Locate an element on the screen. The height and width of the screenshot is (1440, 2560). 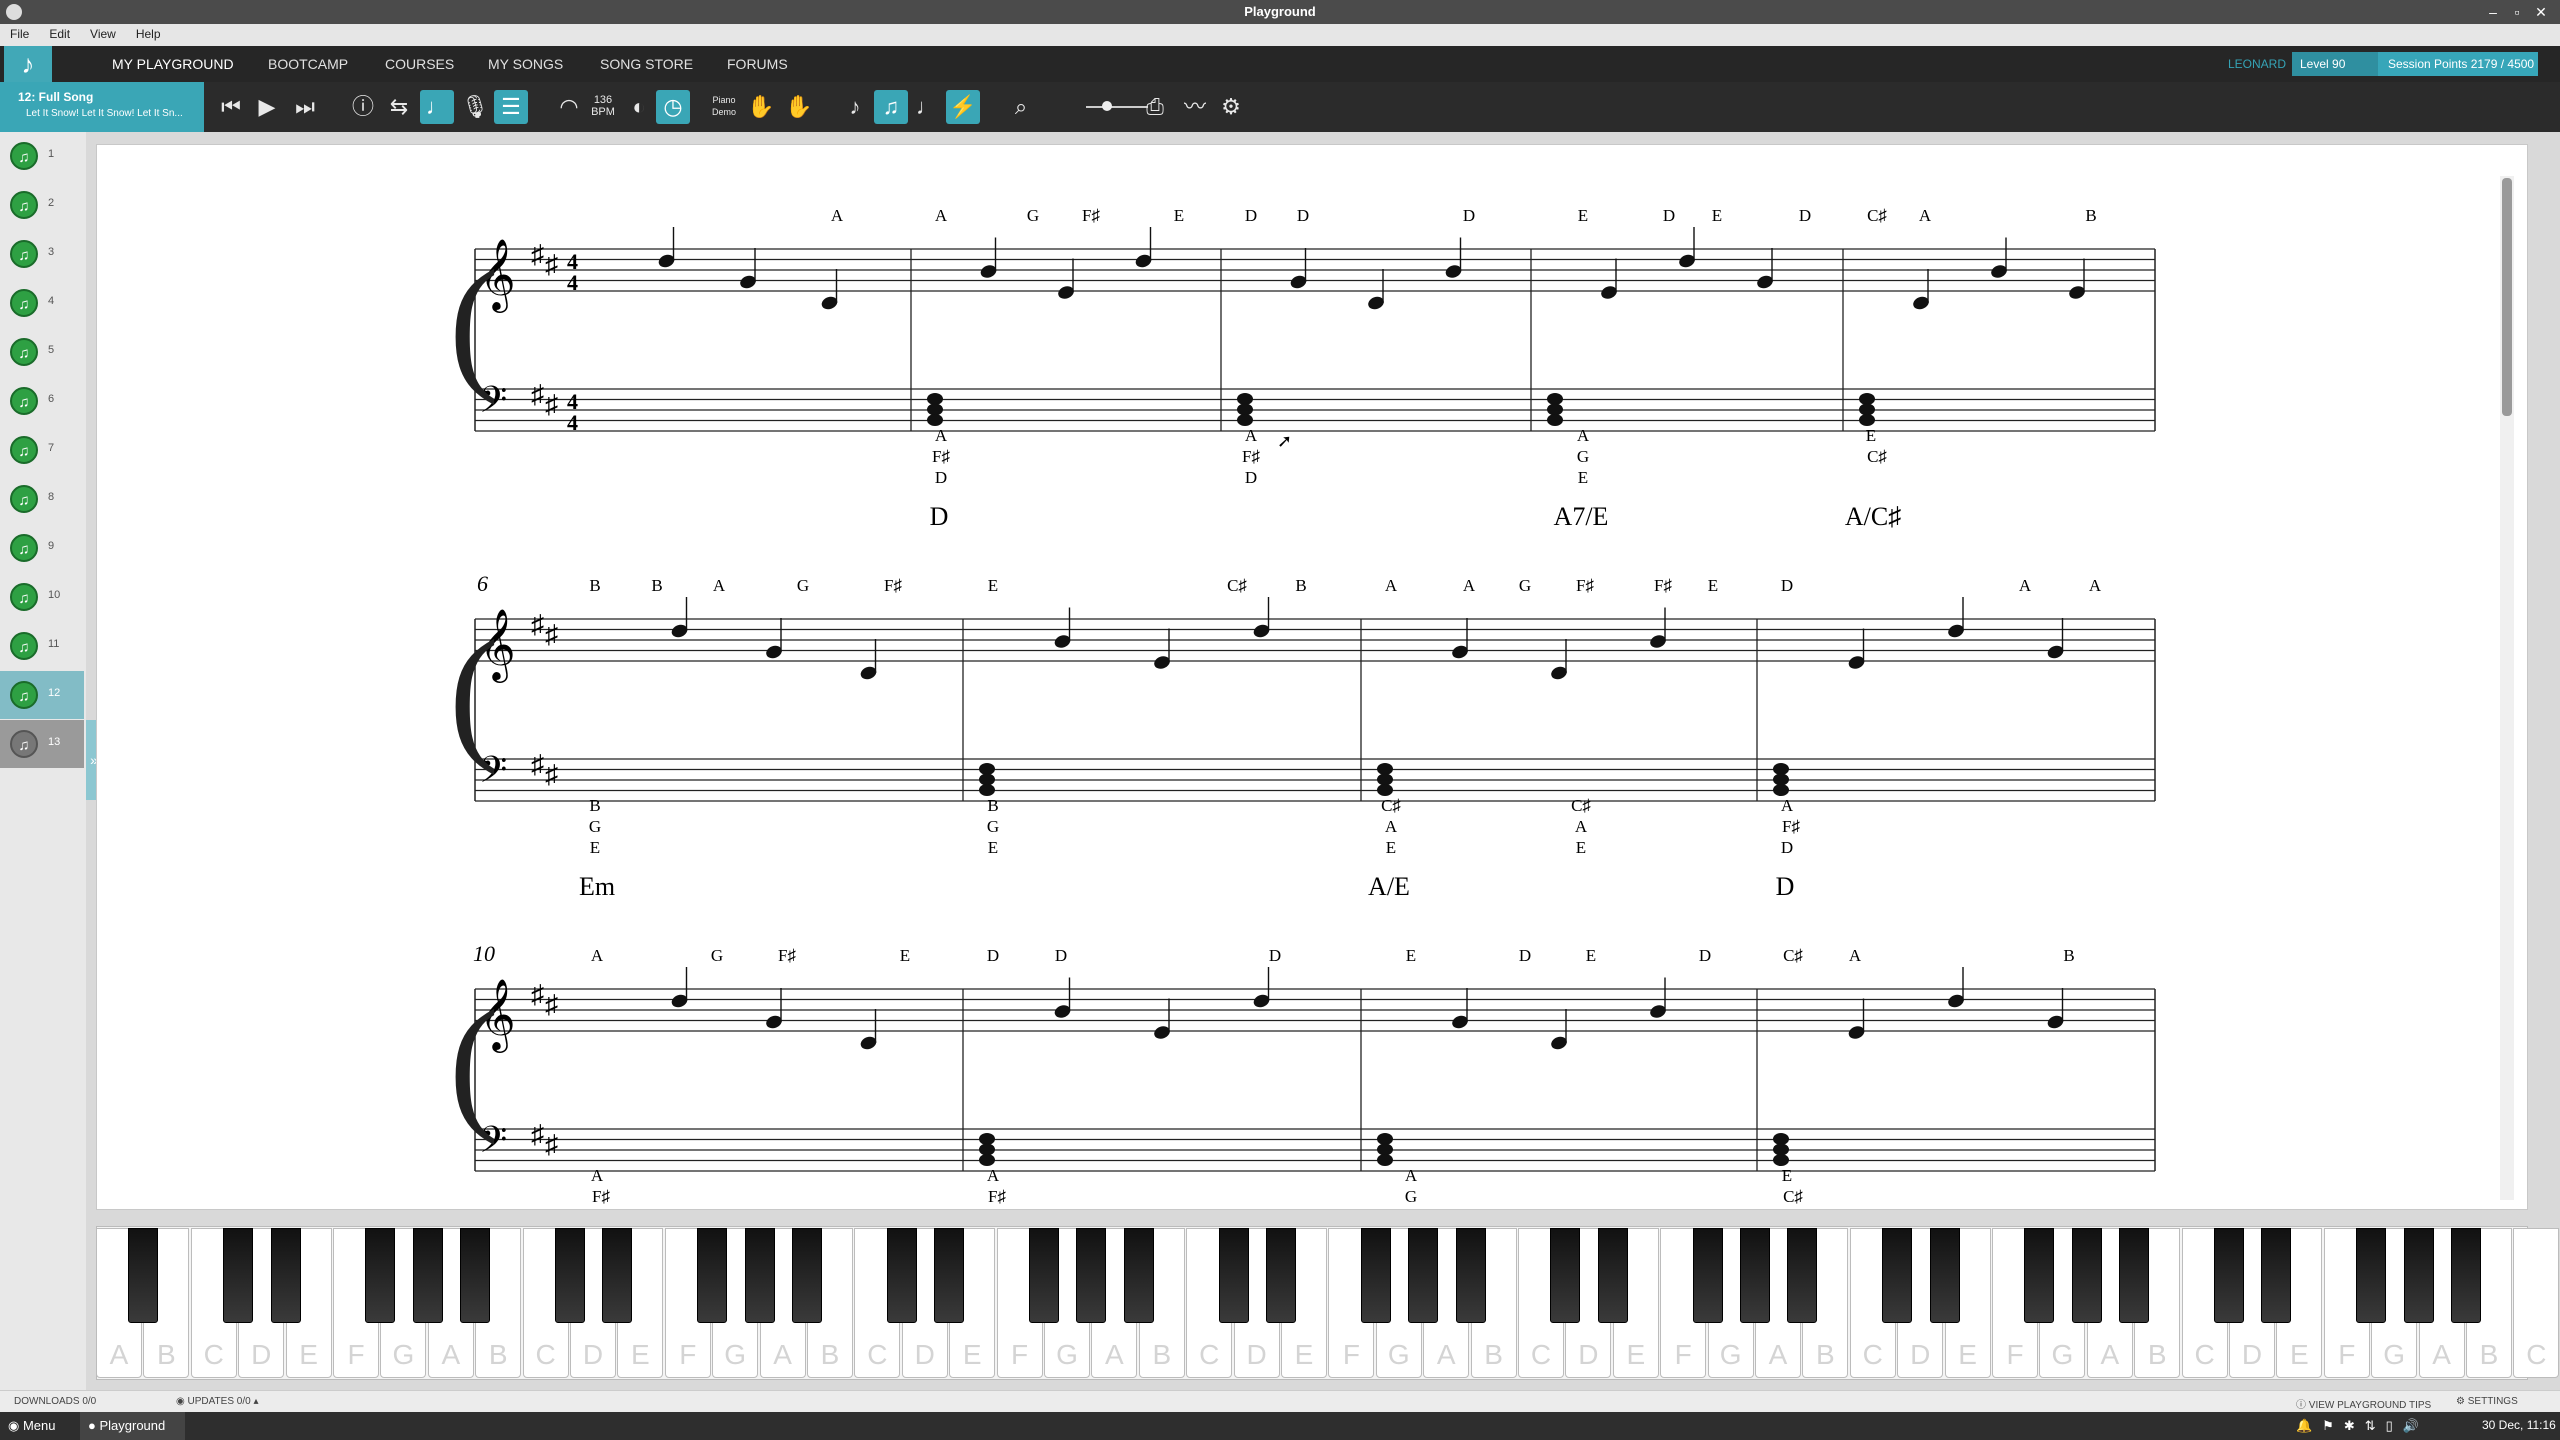
menu-view: View is located at coordinates (103, 32).